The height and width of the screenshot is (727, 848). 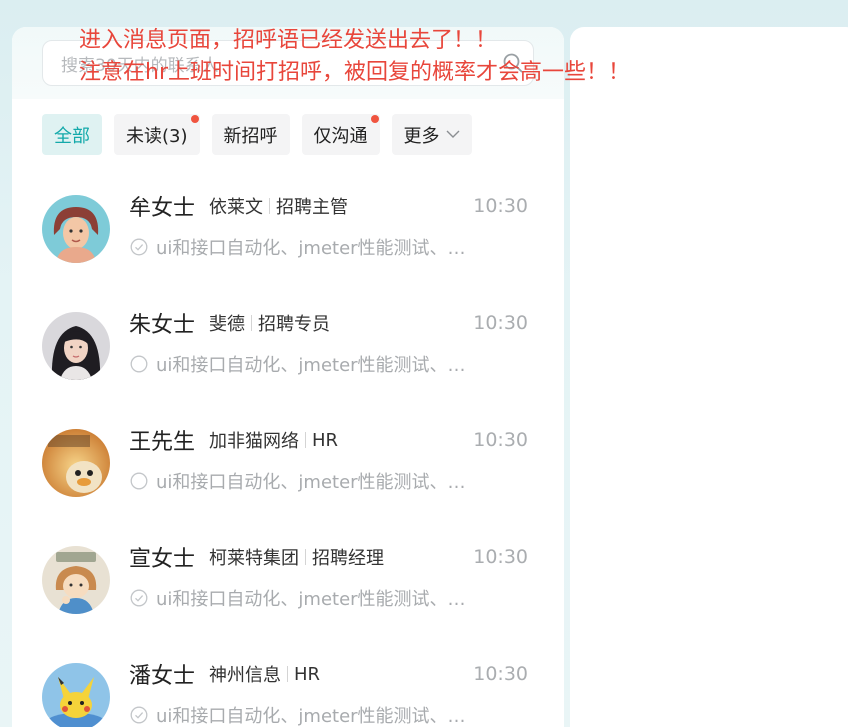 I want to click on filter-all-label: 全部, so click(x=72, y=136).